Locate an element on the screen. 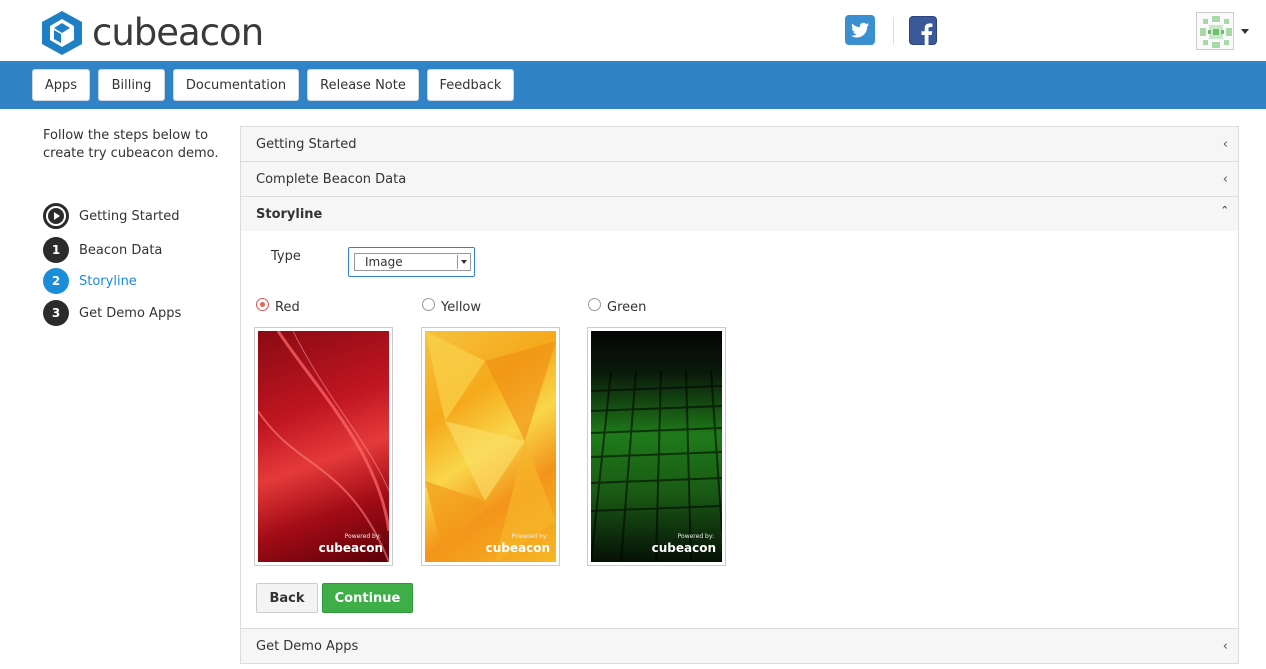 This screenshot has height=669, width=1266. accordion-header: Getting Started ‹ is located at coordinates (739, 144).